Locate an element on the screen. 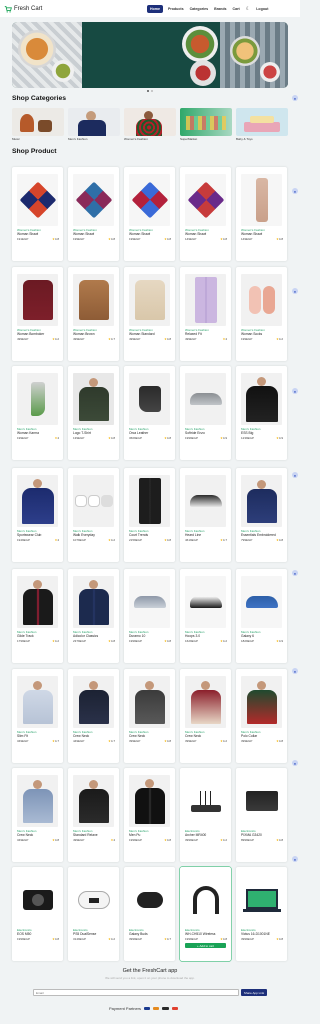  product-card: Men's Fashion Hoops 3.0 1629EGP ★4.2 is located at coordinates (205, 616).